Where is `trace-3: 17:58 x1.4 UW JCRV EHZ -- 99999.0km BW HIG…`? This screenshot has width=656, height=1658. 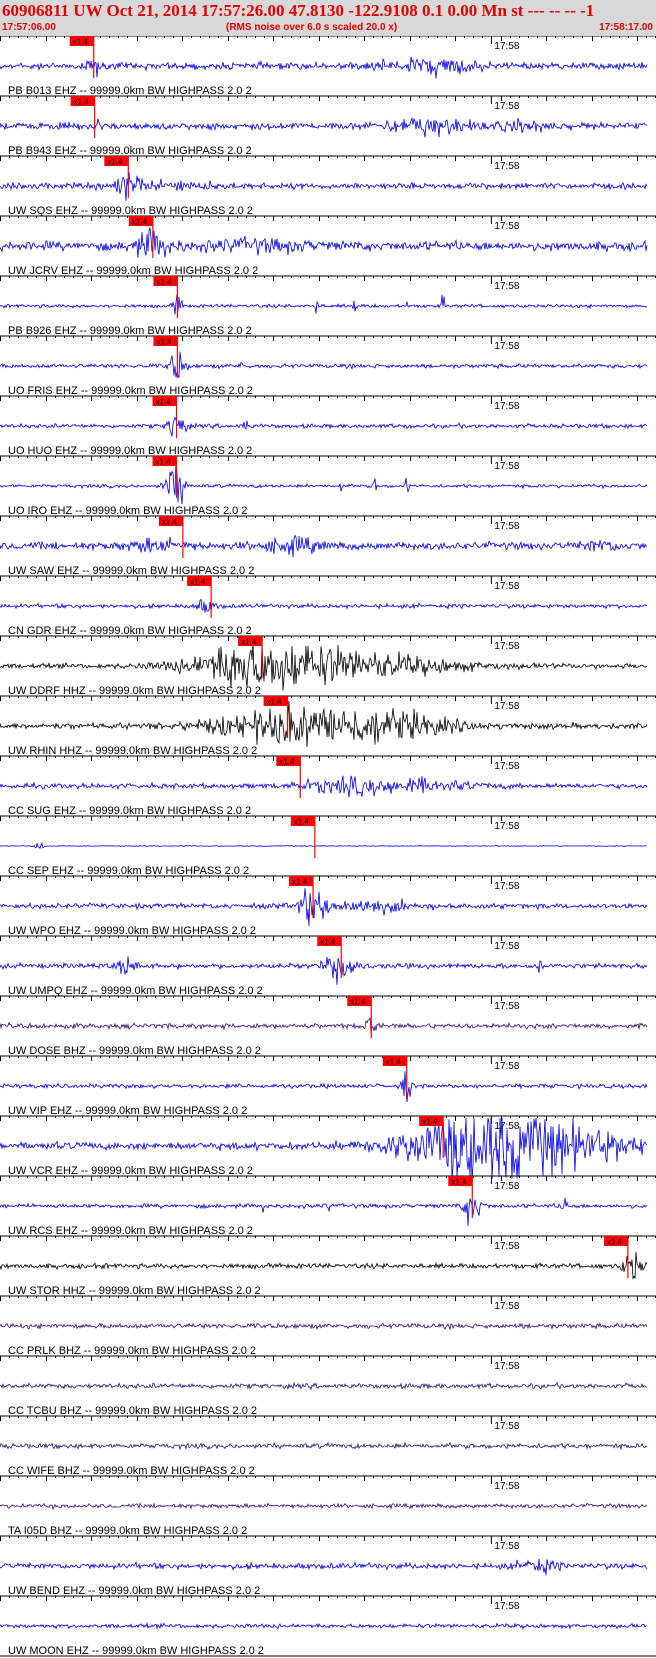
trace-3: 17:58 x1.4 UW JCRV EHZ -- 99999.0km BW HIG… is located at coordinates (328, 246).